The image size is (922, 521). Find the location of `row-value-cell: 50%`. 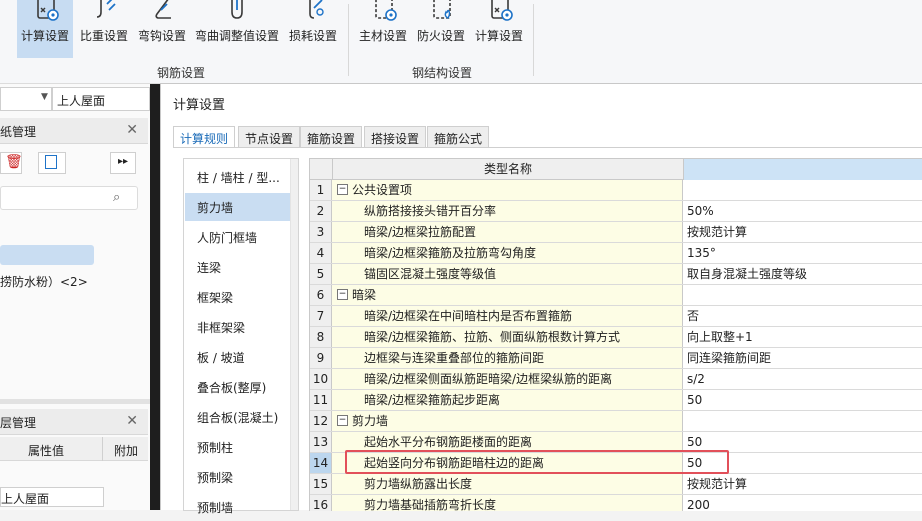

row-value-cell: 50% is located at coordinates (802, 211).